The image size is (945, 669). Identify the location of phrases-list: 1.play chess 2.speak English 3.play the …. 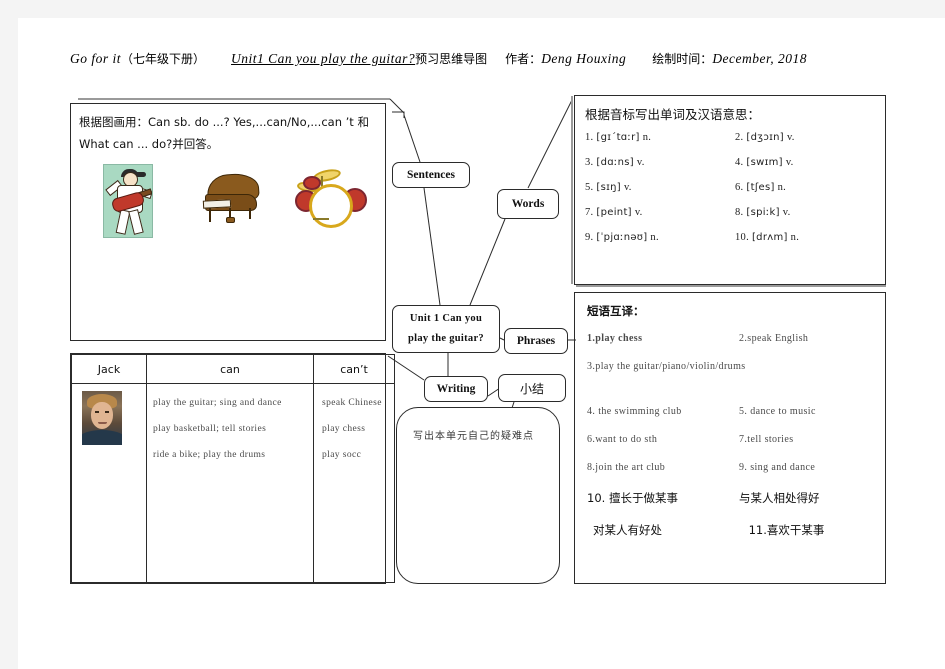
(733, 443).